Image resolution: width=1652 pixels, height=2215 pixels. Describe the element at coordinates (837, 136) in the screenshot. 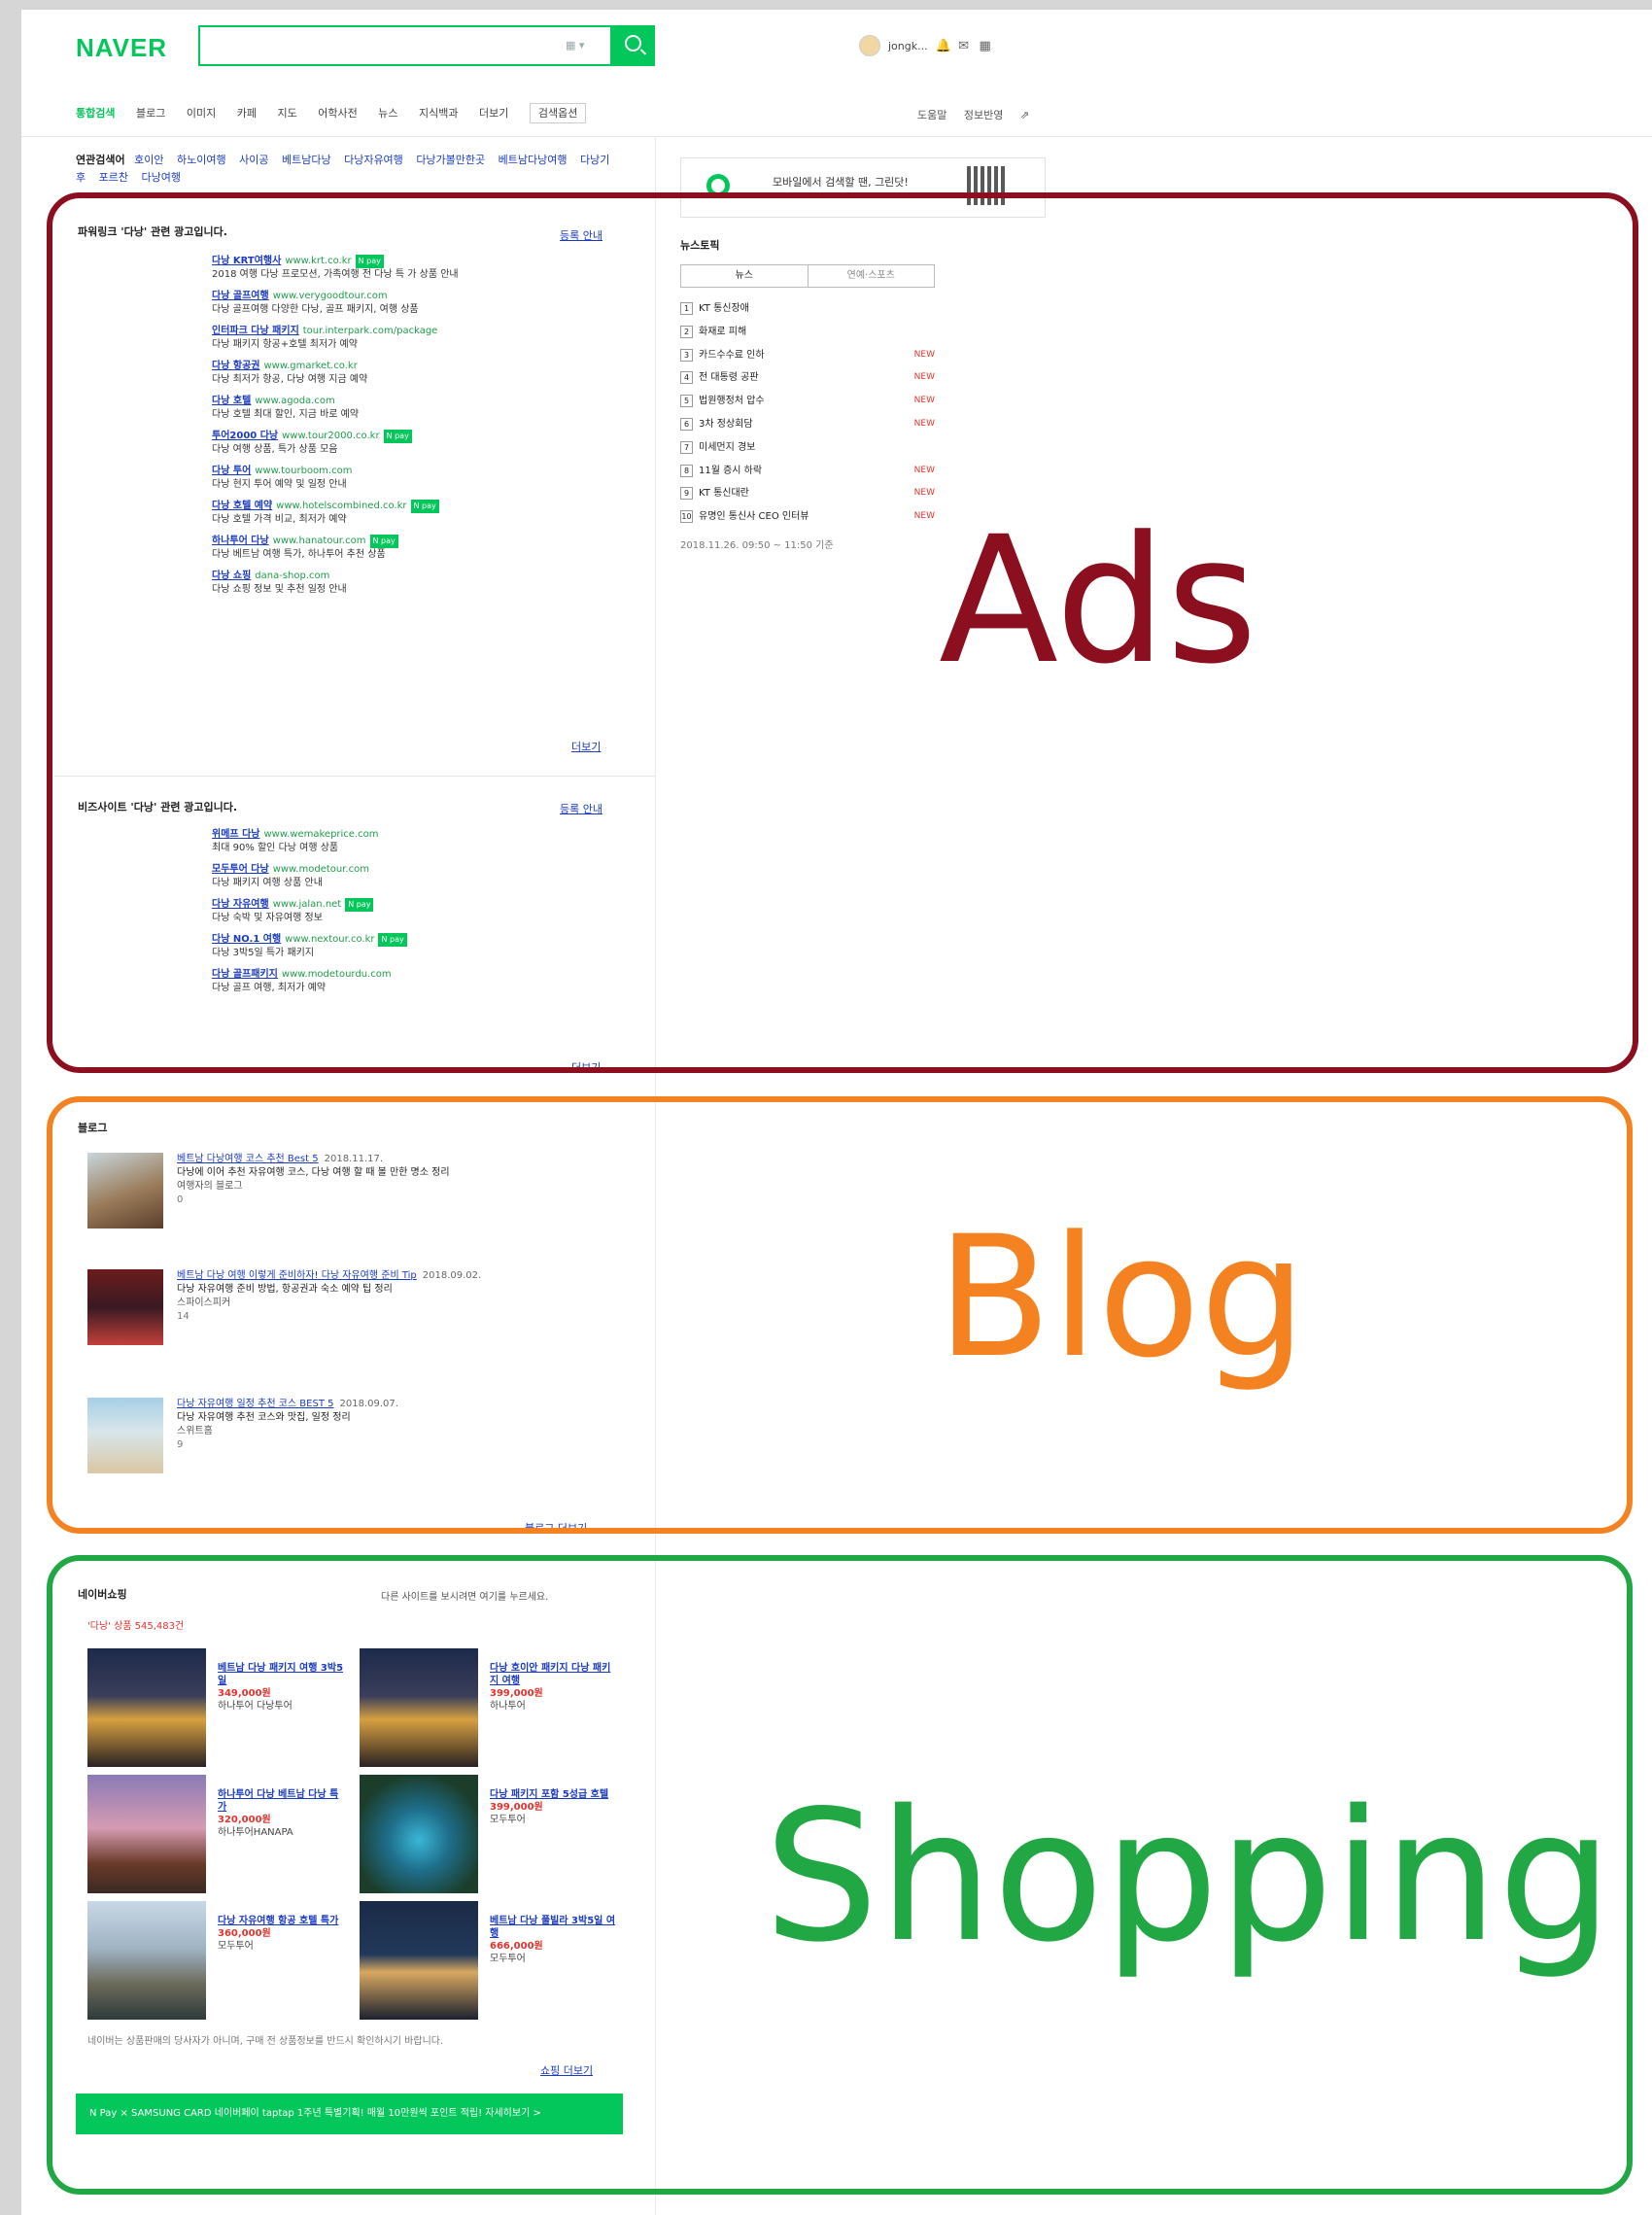

I see `header-divider` at that location.